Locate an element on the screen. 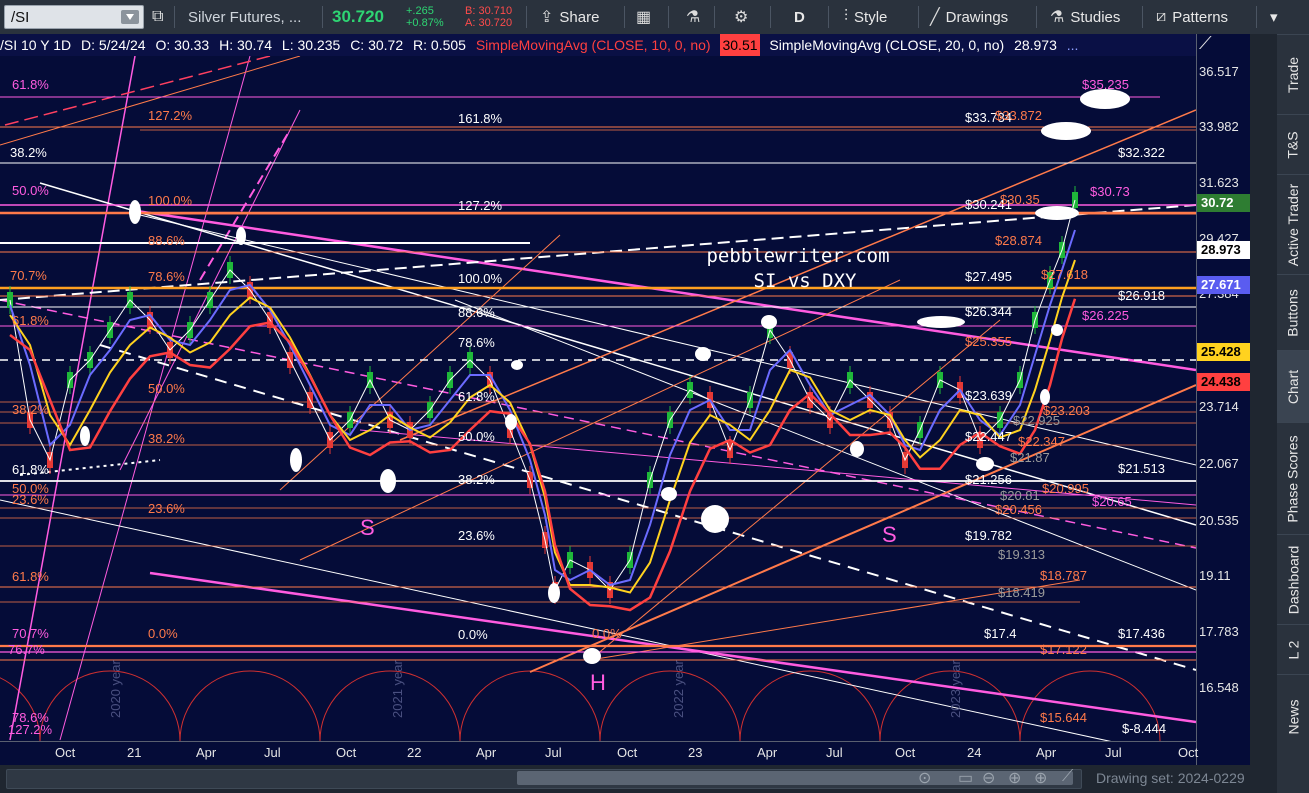 The height and width of the screenshot is (793, 1309). side-tab-l-2: L 2 is located at coordinates (1293, 649).